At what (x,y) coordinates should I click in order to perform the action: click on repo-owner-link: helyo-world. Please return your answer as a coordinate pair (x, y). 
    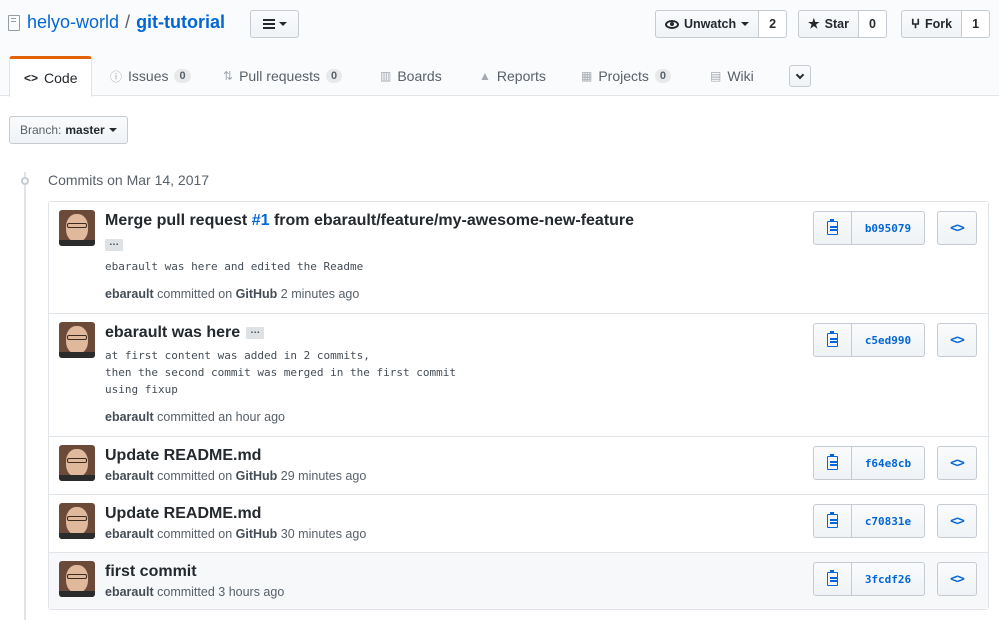
    Looking at the image, I should click on (73, 22).